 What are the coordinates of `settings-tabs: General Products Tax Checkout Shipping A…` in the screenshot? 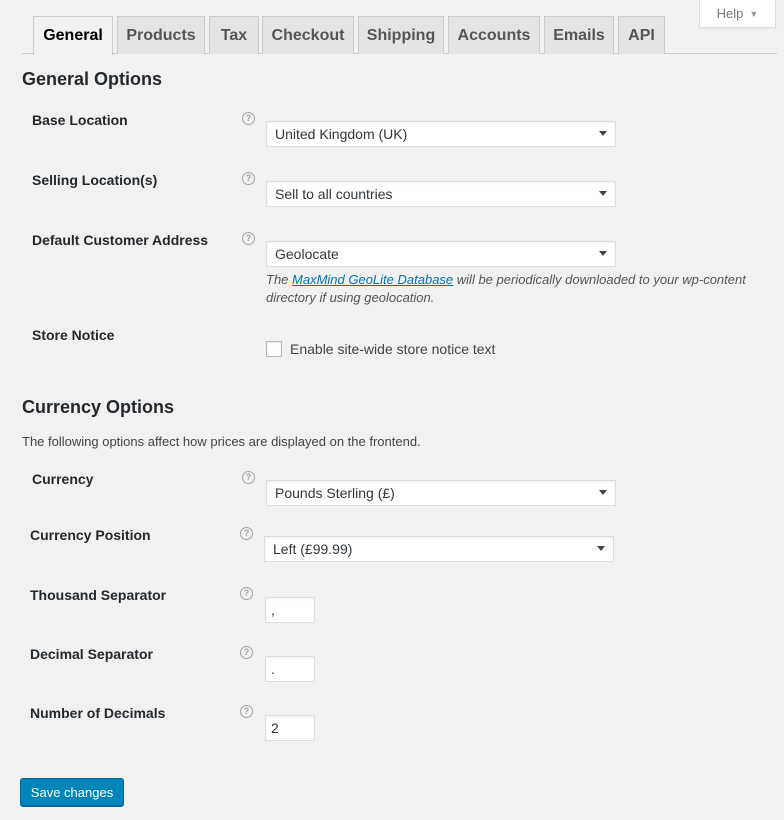 It's located at (399, 35).